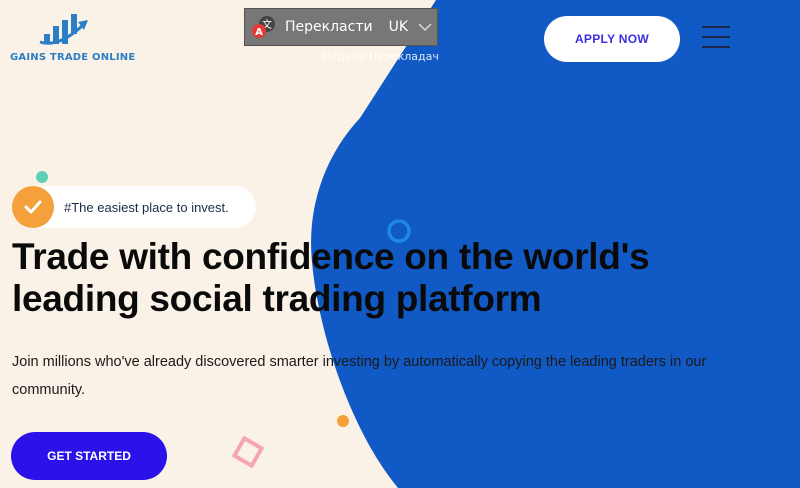  I want to click on tagline-text: #The easiest place to invest., so click(146, 207).